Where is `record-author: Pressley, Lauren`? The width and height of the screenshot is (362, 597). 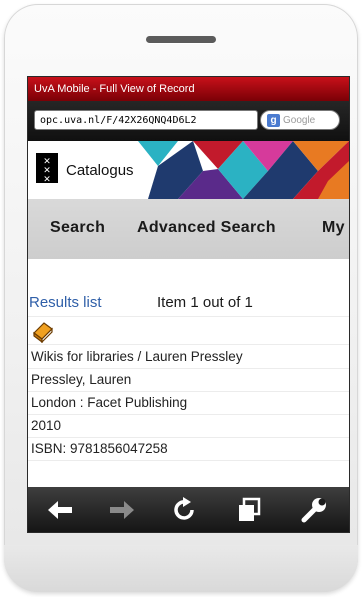
record-author: Pressley, Lauren is located at coordinates (81, 380).